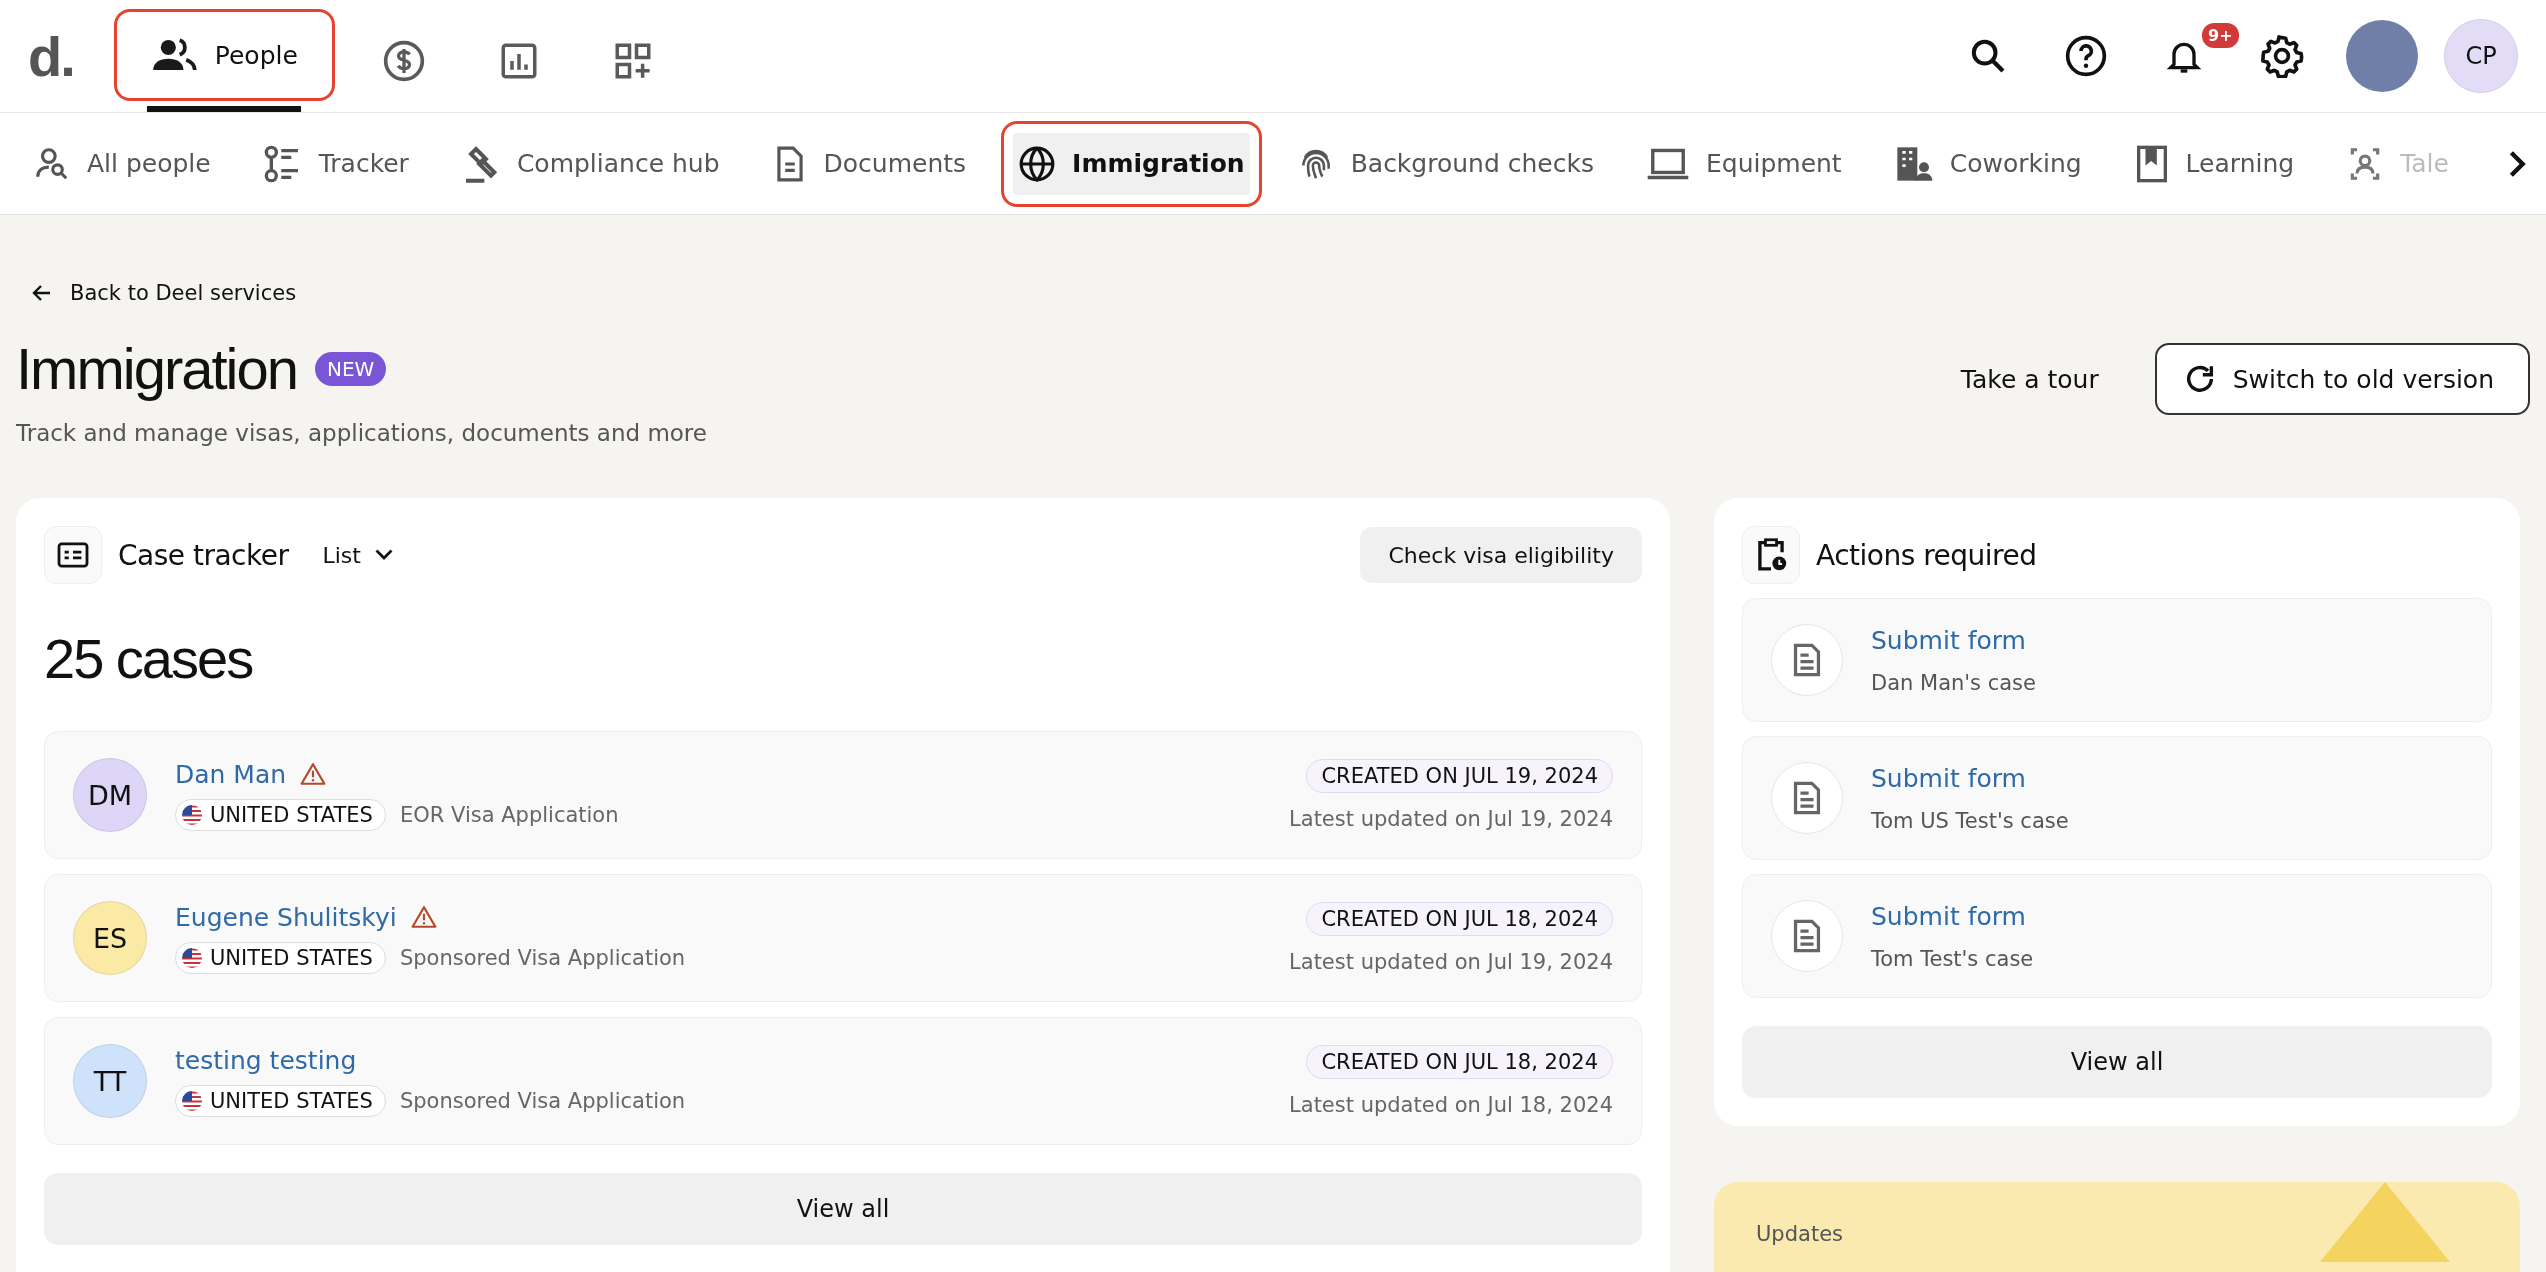 The image size is (2546, 1272). Describe the element at coordinates (403, 60) in the screenshot. I see `dollar-icon` at that location.